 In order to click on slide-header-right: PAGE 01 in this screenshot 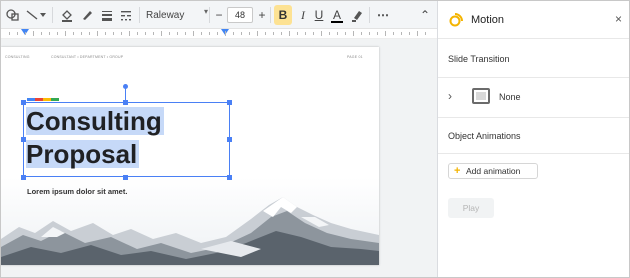, I will do `click(355, 57)`.